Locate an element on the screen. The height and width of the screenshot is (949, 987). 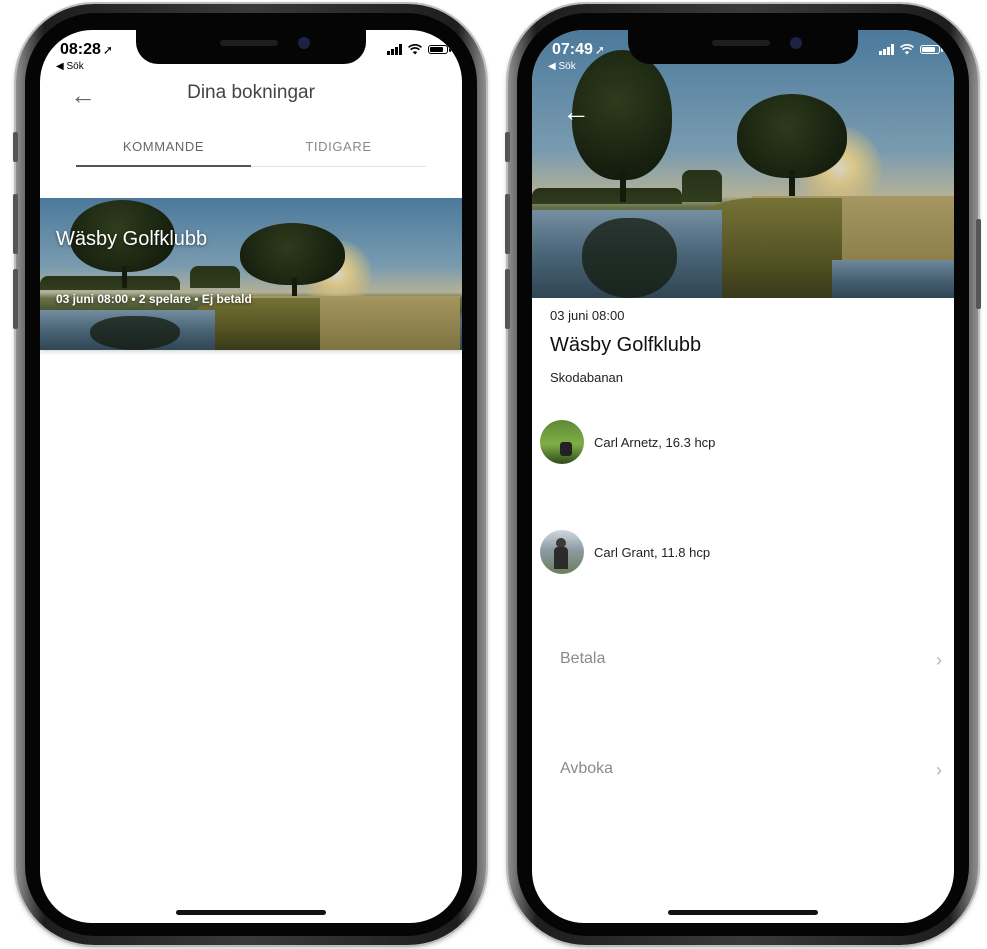
club-name: Wäsby Golfklubb is located at coordinates (626, 345).